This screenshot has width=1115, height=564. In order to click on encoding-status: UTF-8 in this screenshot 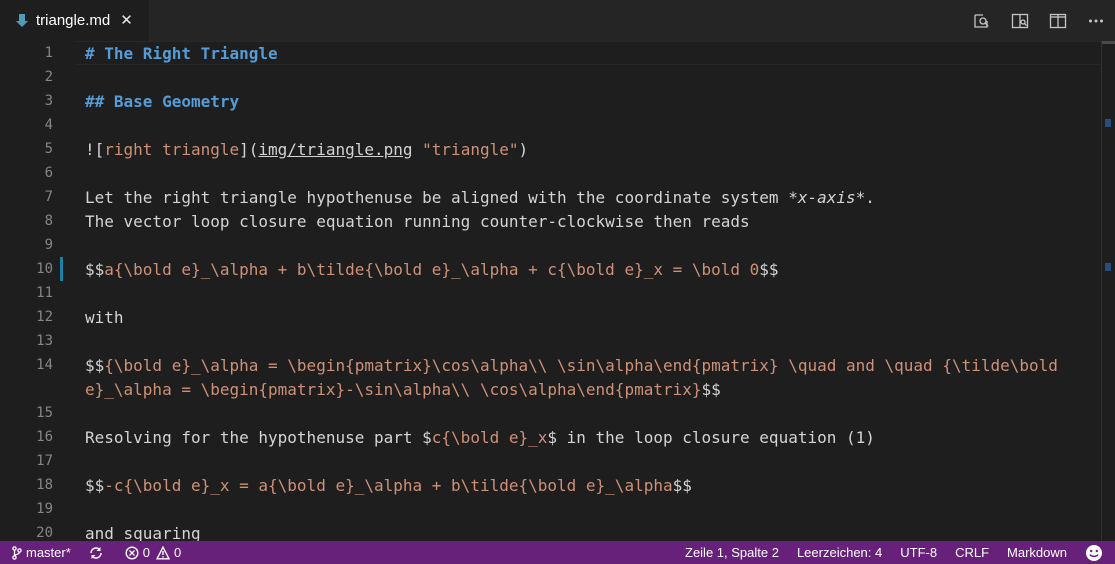, I will do `click(918, 552)`.